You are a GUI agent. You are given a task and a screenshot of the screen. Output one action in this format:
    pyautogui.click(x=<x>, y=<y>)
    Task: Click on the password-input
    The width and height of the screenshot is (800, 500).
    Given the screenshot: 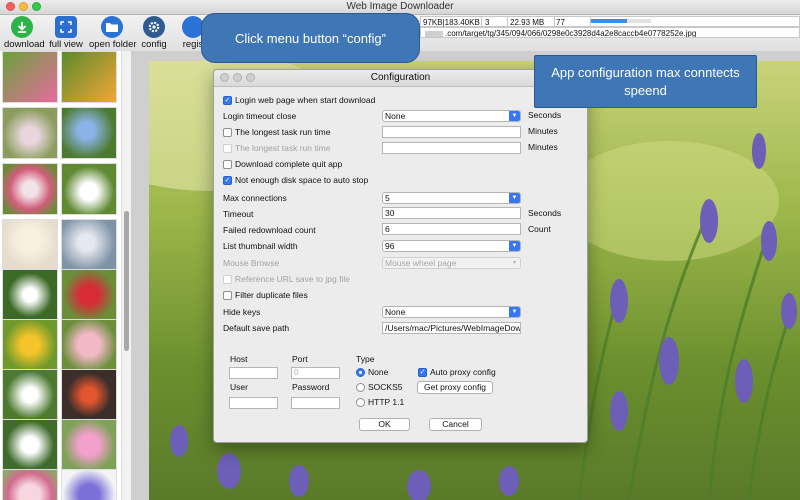 What is the action you would take?
    pyautogui.click(x=315, y=403)
    